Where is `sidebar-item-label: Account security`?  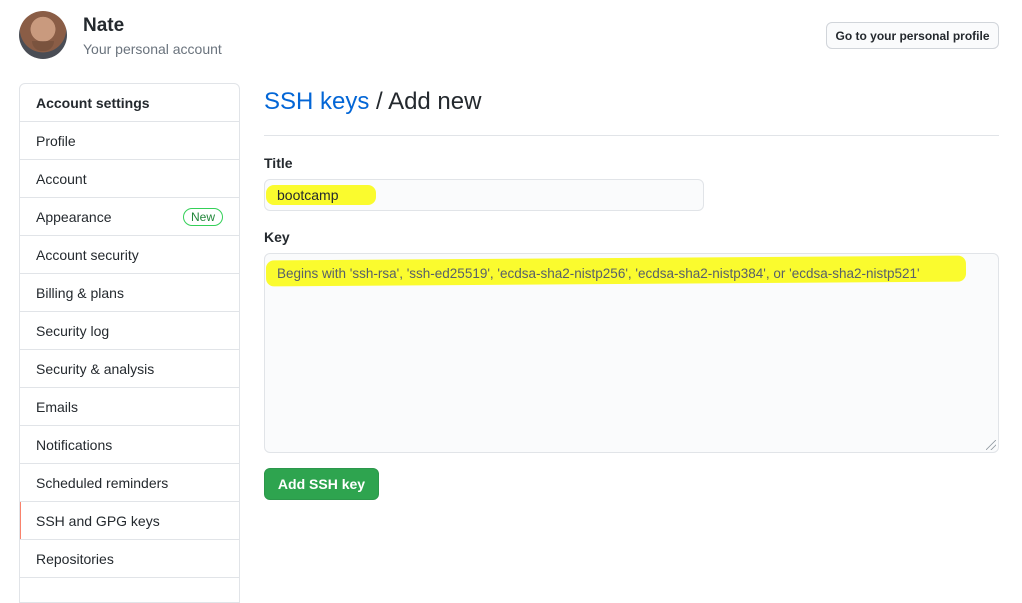 sidebar-item-label: Account security is located at coordinates (87, 254).